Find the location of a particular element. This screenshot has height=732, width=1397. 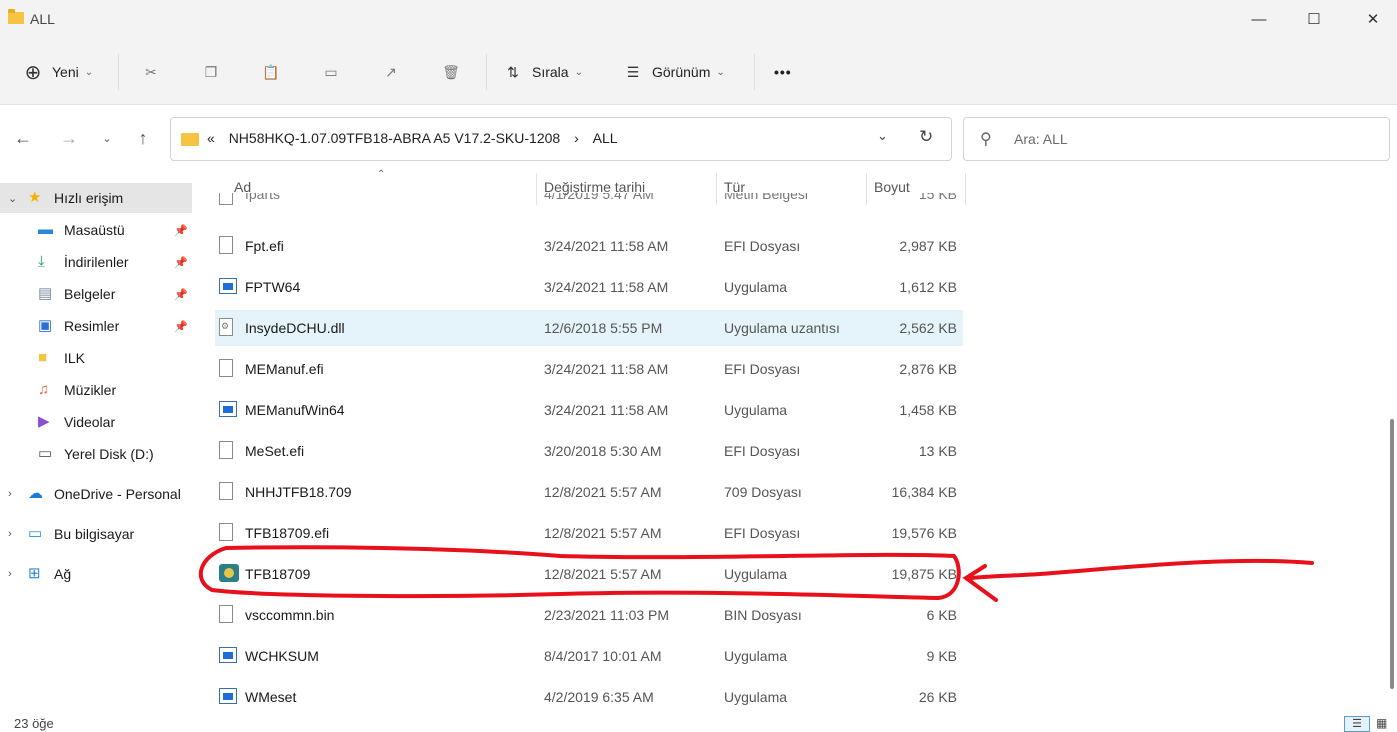

recent-chevron-icon: ⌄ is located at coordinates (107, 138).